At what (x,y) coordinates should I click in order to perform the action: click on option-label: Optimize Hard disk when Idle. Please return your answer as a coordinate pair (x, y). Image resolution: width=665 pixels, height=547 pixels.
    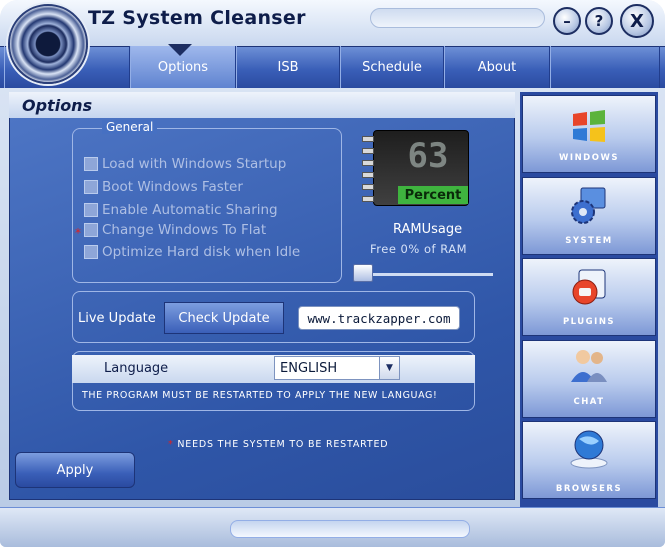
    Looking at the image, I should click on (201, 252).